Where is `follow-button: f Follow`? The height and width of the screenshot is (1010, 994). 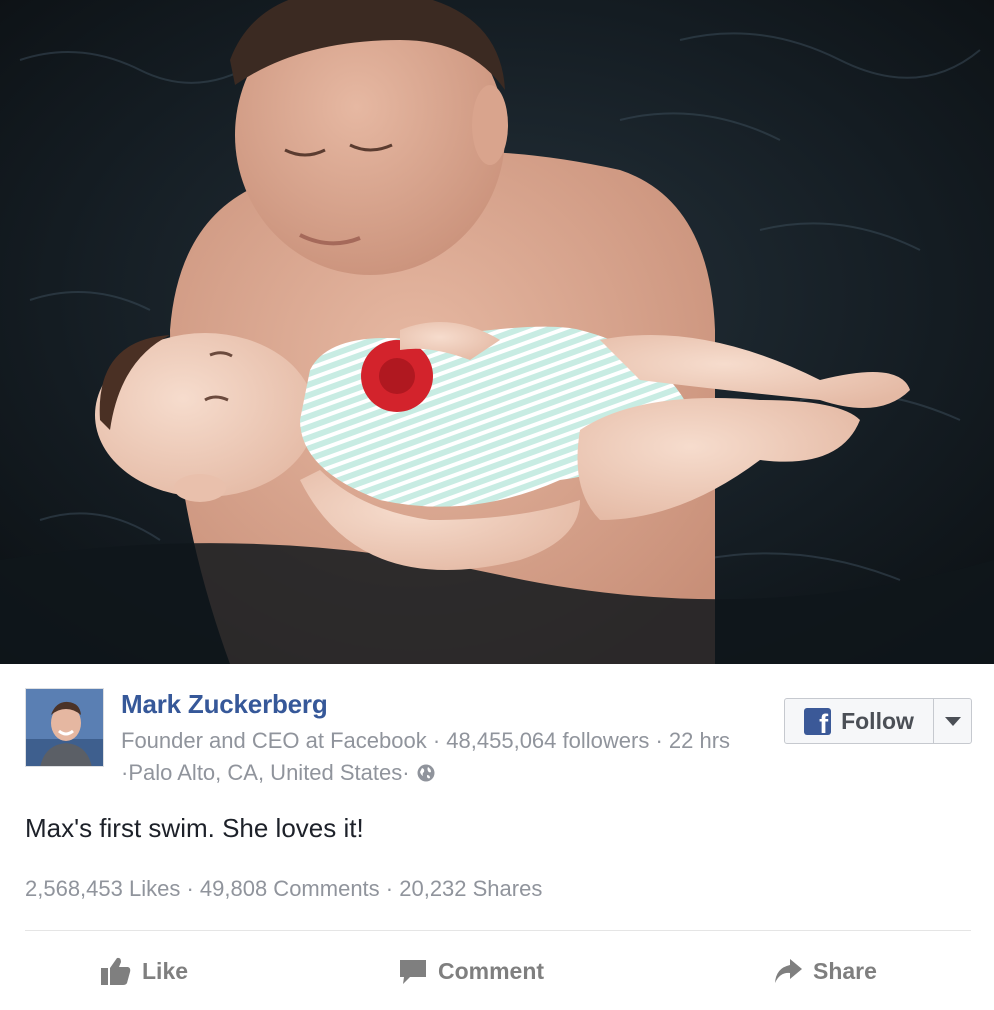
follow-button: f Follow is located at coordinates (859, 721).